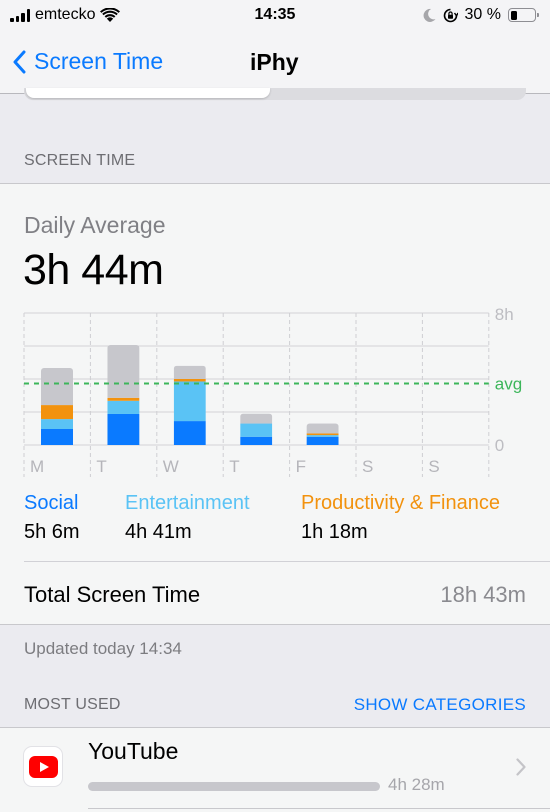  Describe the element at coordinates (19, 61) in the screenshot. I see `chevron-left-icon` at that location.